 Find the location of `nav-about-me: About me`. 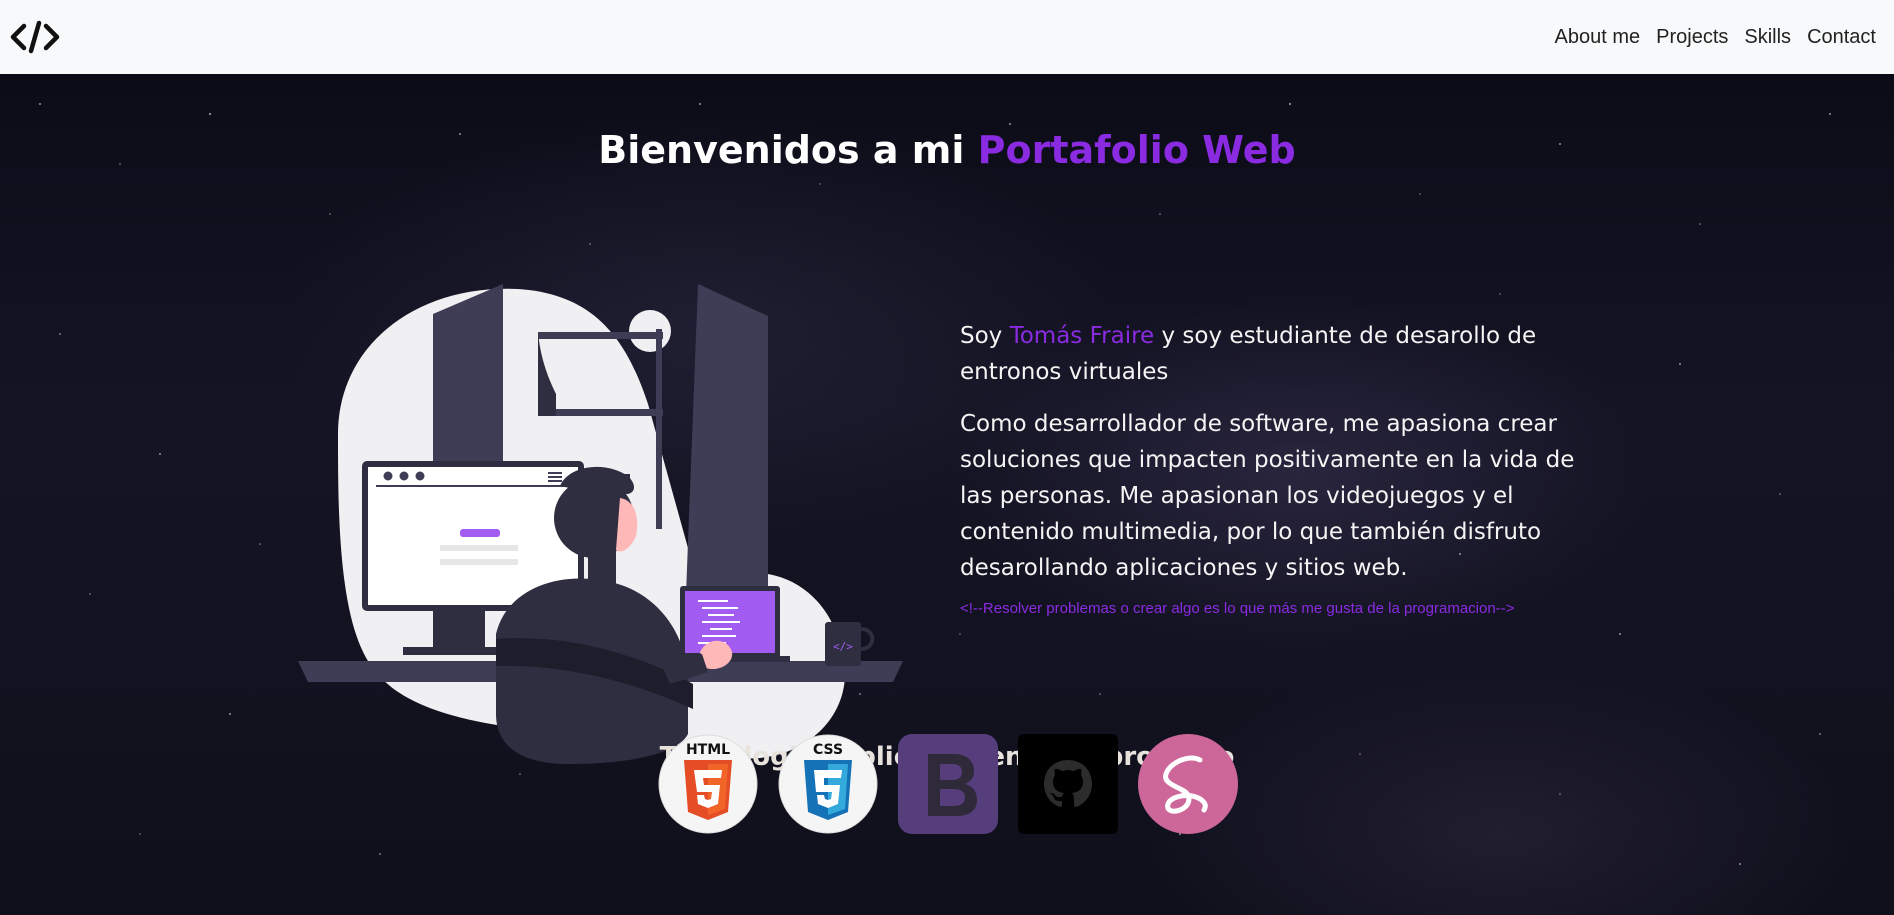

nav-about-me: About me is located at coordinates (1598, 37).